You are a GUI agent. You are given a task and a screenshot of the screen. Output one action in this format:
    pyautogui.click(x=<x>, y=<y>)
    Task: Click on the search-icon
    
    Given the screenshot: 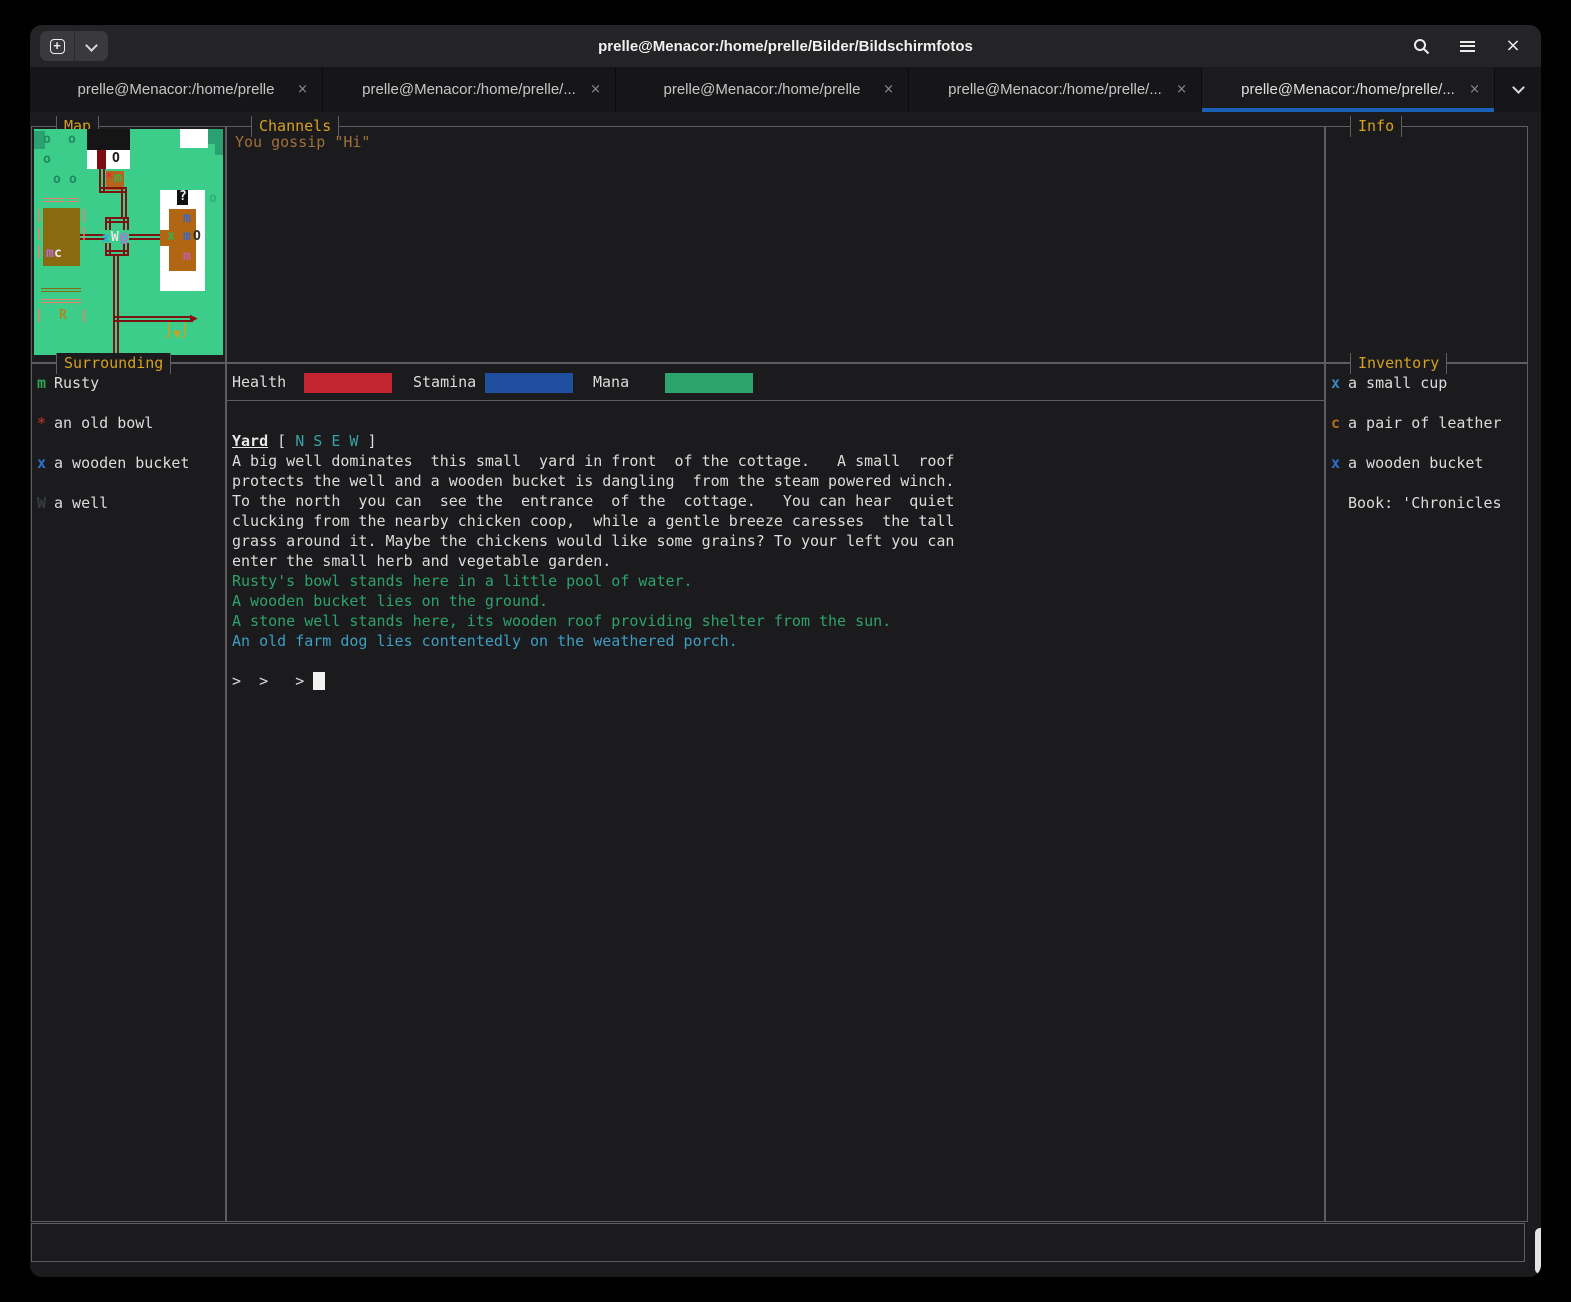 What is the action you would take?
    pyautogui.click(x=1421, y=46)
    